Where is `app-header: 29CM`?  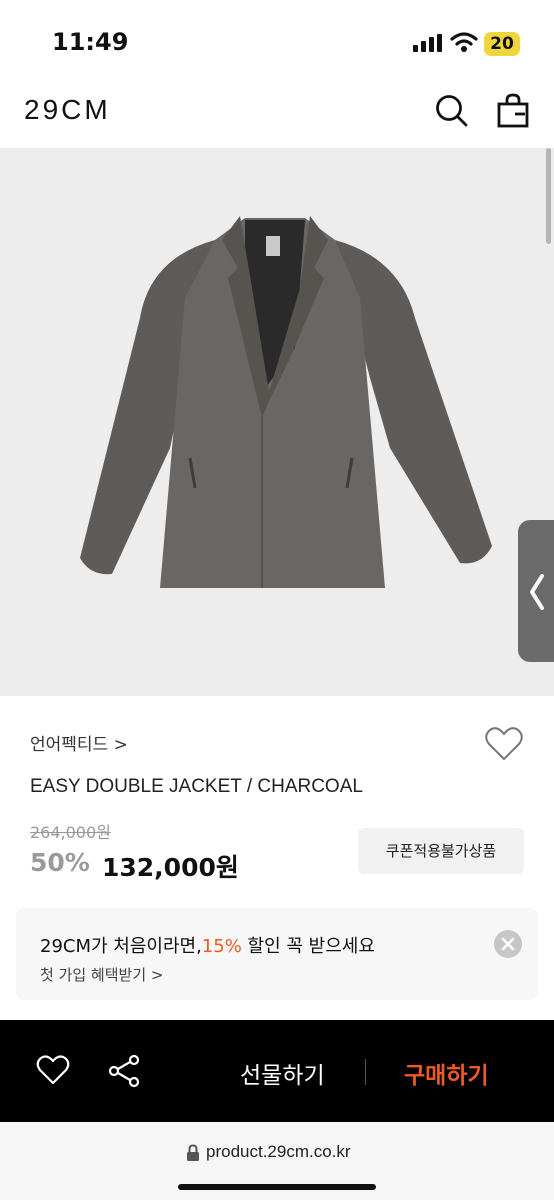
app-header: 29CM is located at coordinates (277, 114).